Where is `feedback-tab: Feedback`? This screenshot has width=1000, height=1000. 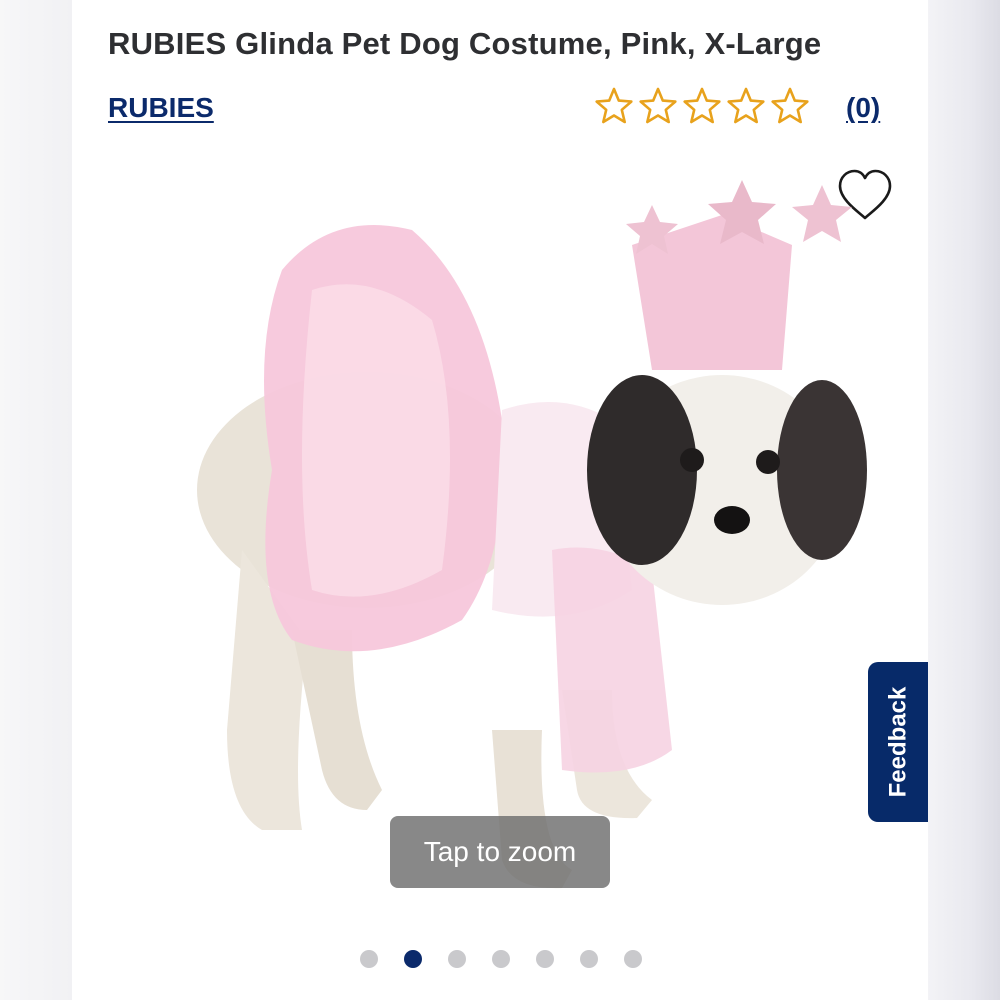
feedback-tab: Feedback is located at coordinates (898, 742).